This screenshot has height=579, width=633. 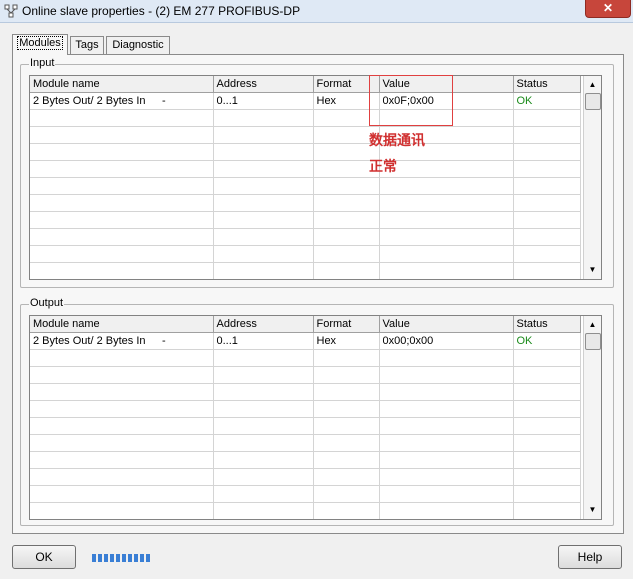 I want to click on close-icon: ✕, so click(x=608, y=8).